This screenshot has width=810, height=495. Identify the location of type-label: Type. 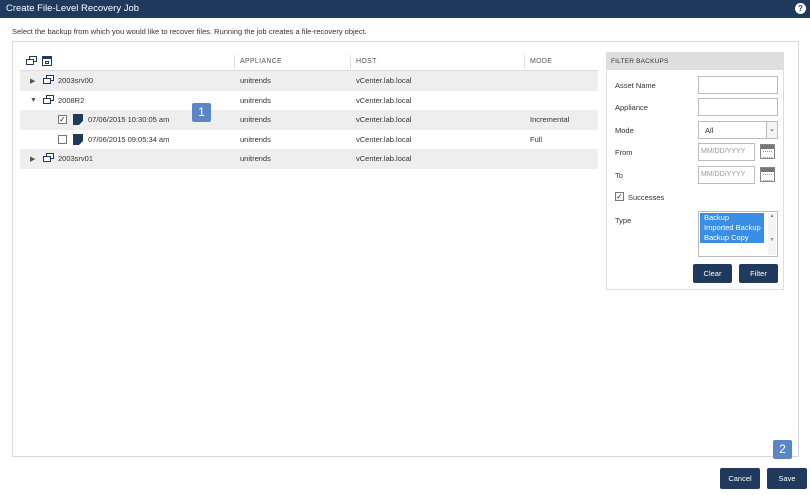
(623, 220).